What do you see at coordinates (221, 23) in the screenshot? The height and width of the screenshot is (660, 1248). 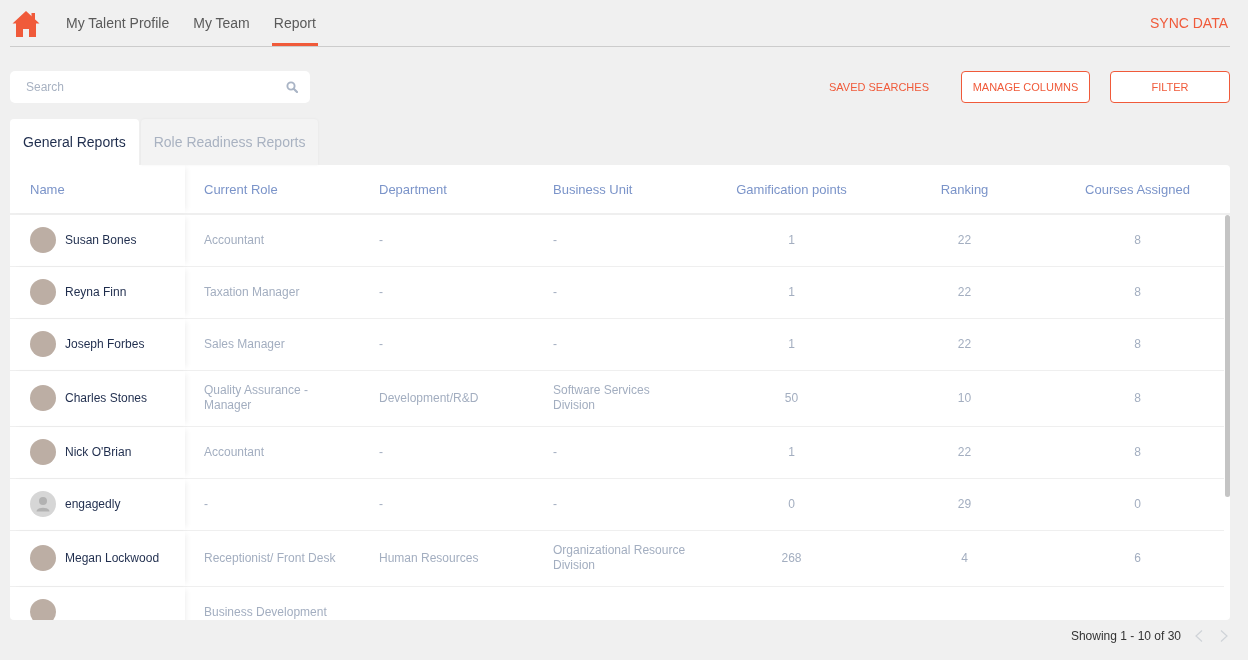 I see `nav-link: My Team` at bounding box center [221, 23].